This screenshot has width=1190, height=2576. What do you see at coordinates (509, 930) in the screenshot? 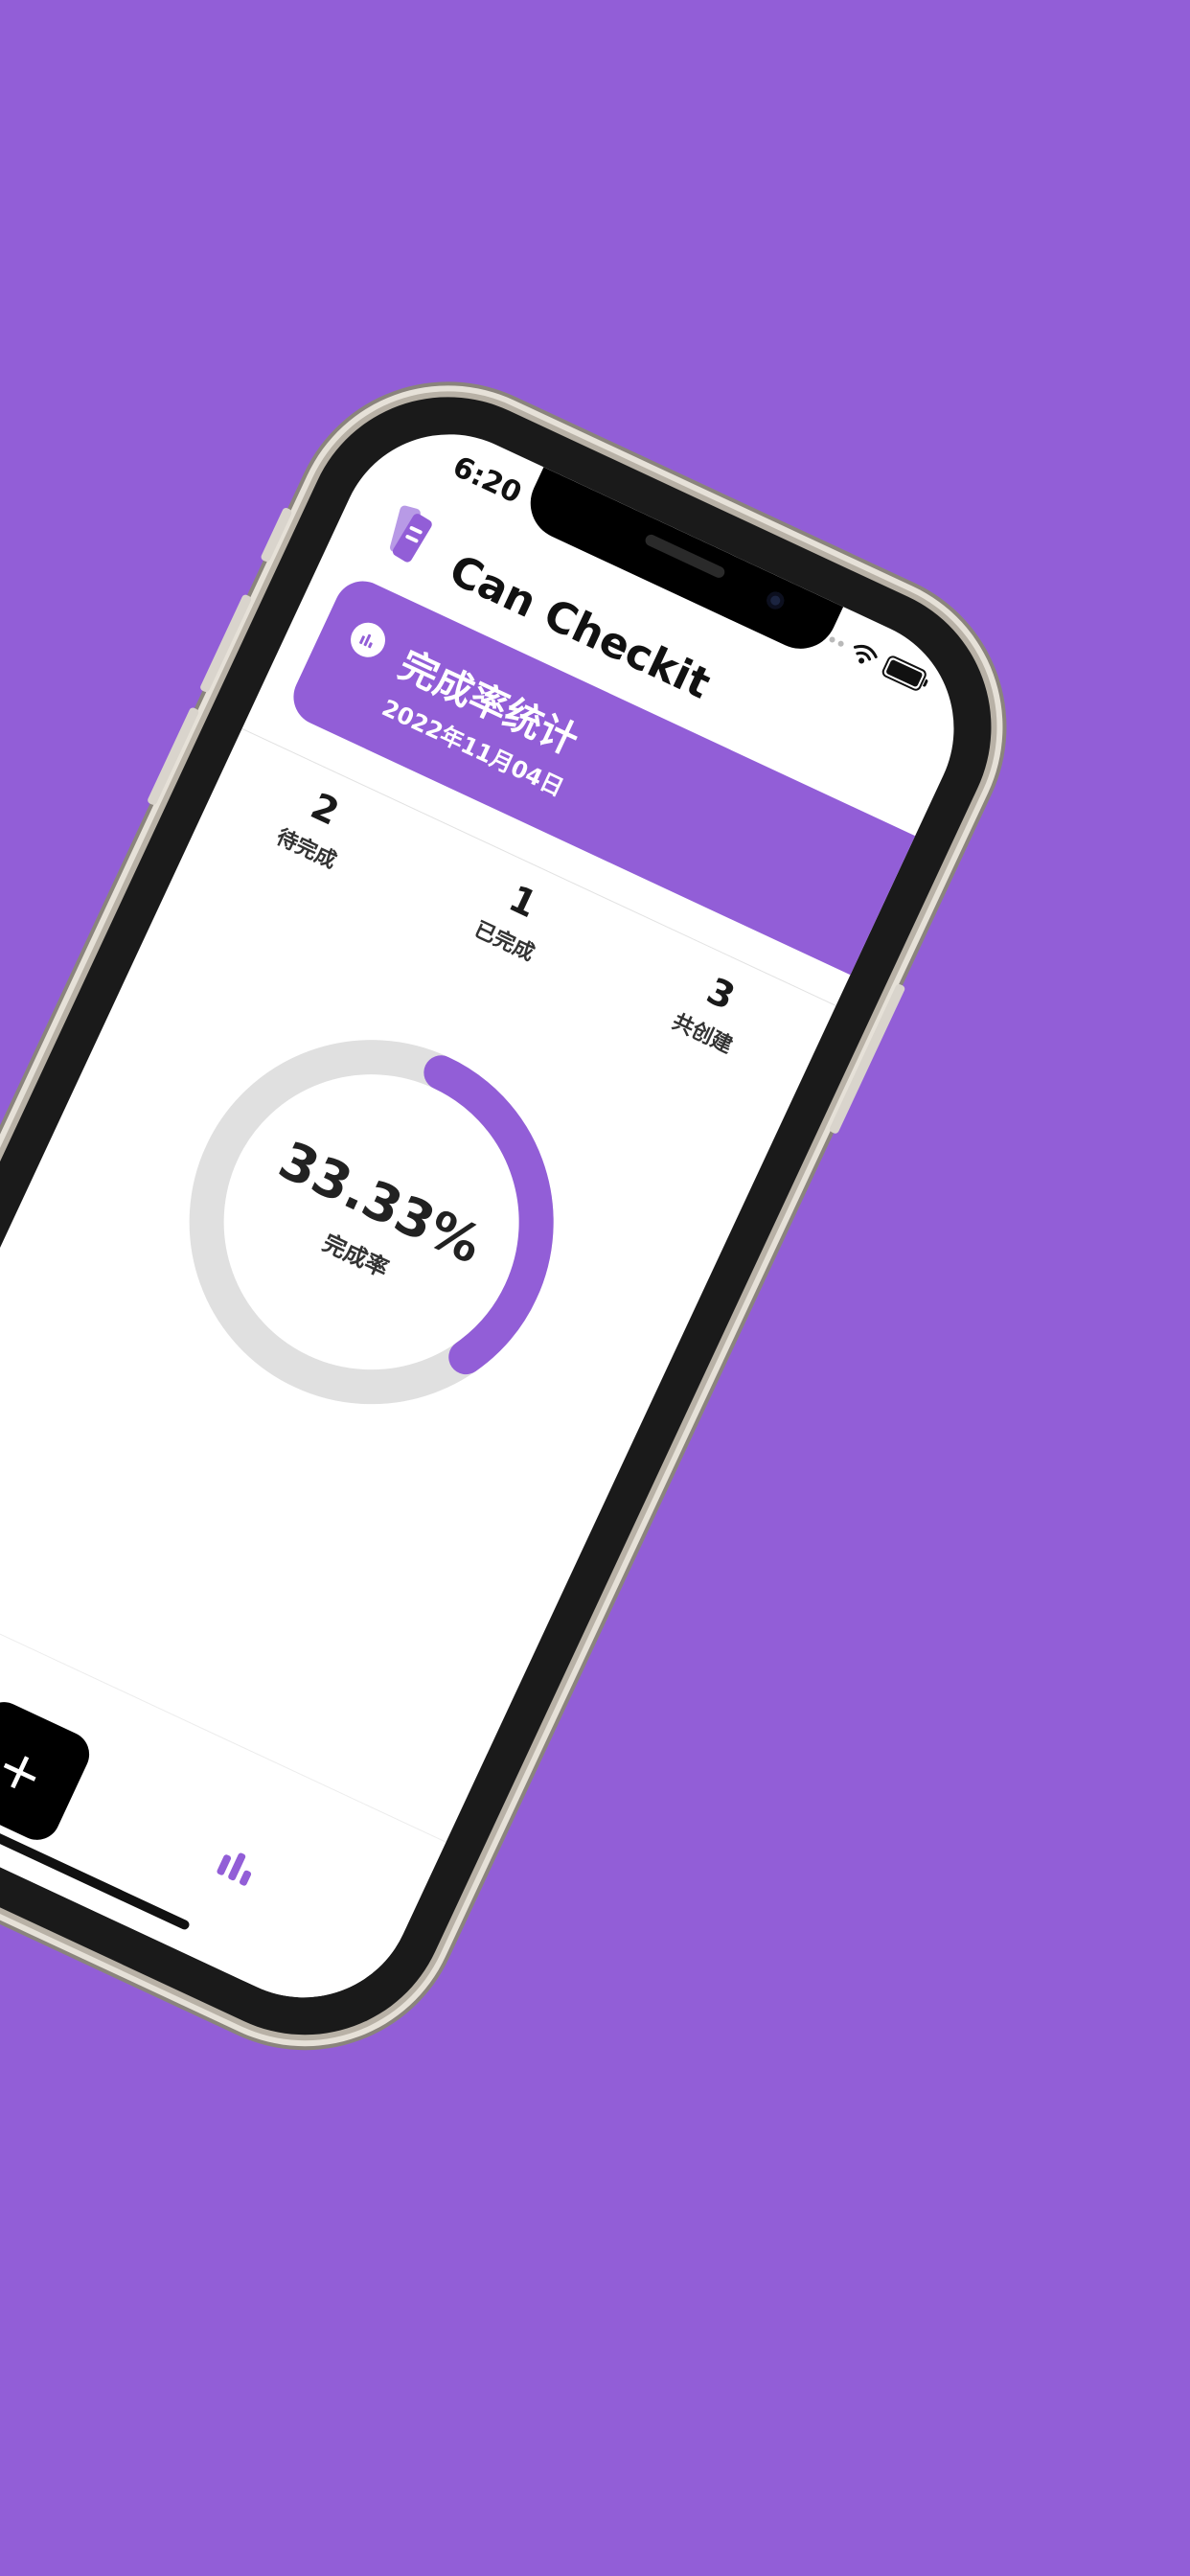
I see `stat-completed: 1 已完成` at bounding box center [509, 930].